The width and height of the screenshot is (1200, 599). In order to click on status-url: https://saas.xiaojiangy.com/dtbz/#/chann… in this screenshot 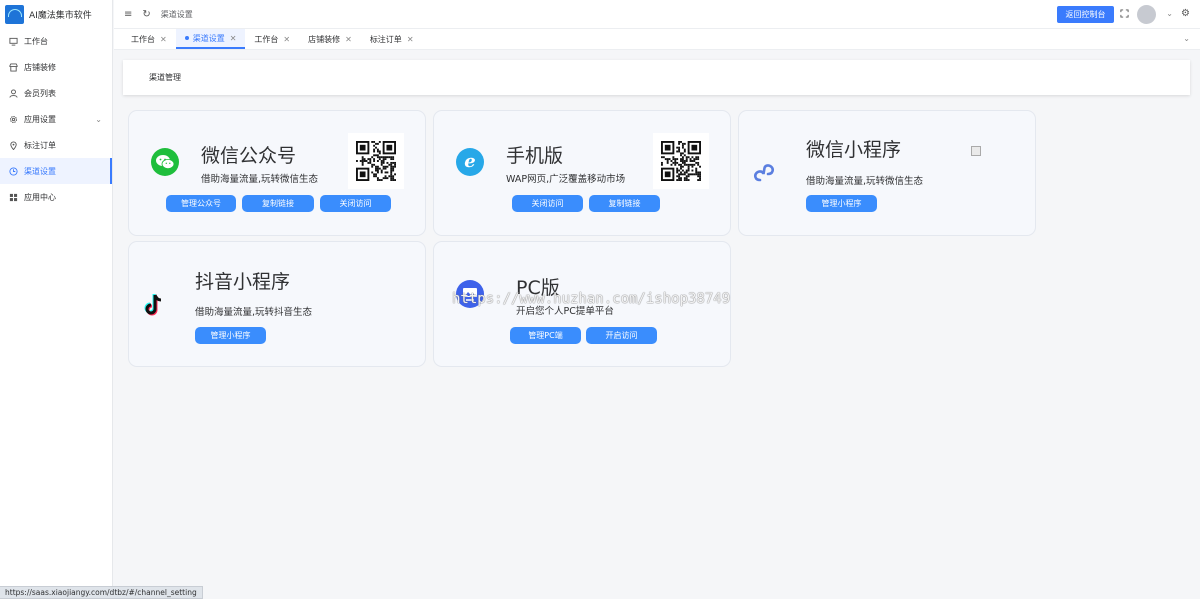, I will do `click(101, 592)`.